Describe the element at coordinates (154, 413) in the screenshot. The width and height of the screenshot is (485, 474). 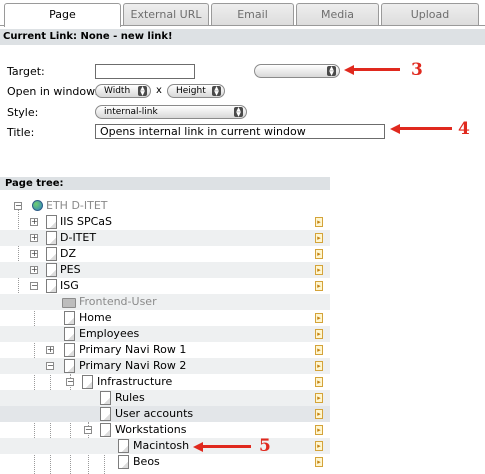
I see `tree-item-label: User accounts` at that location.